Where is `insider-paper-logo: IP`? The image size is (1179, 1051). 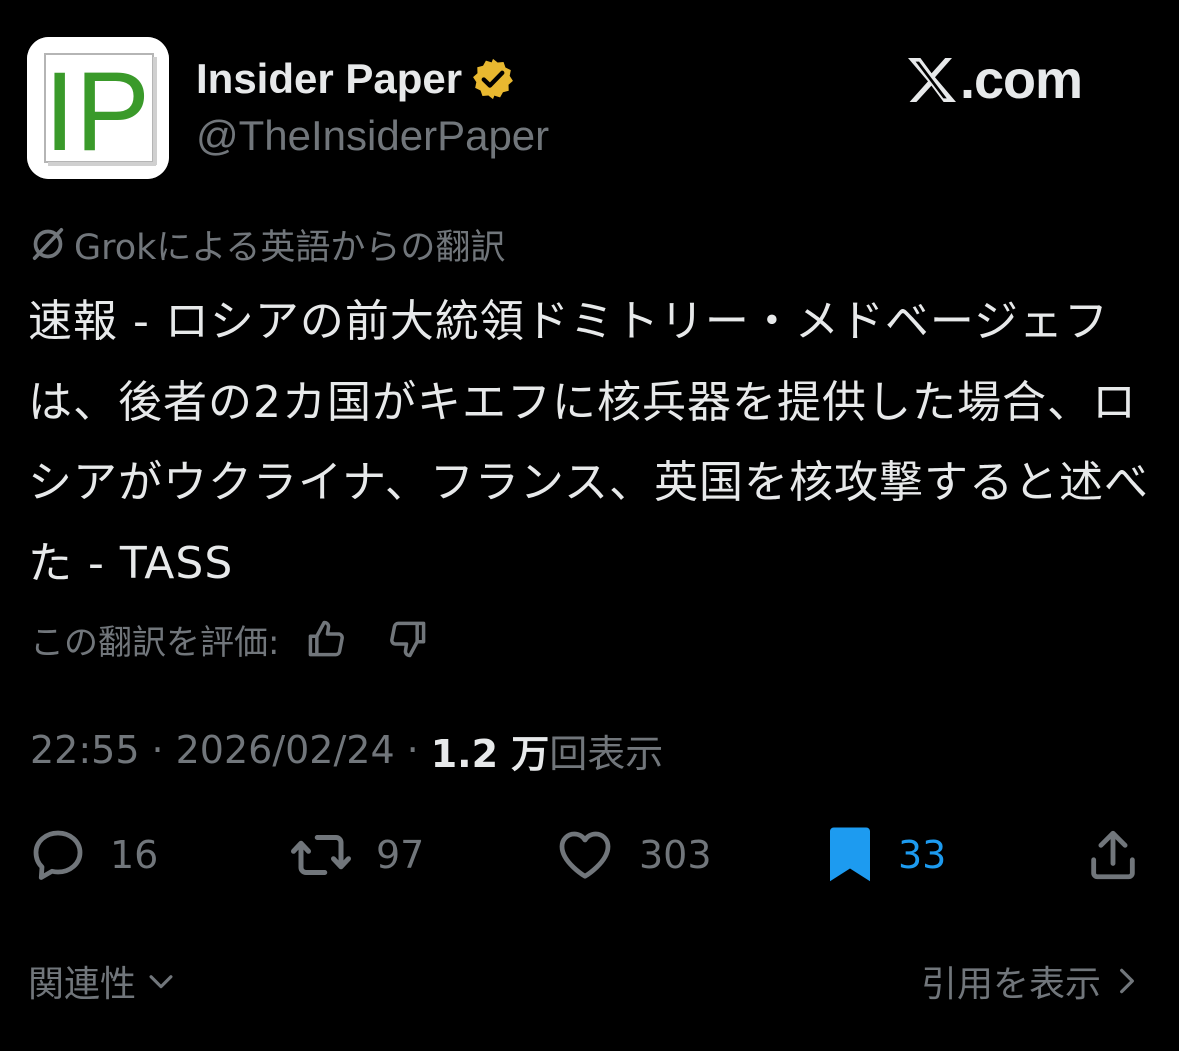
insider-paper-logo: IP is located at coordinates (98, 108).